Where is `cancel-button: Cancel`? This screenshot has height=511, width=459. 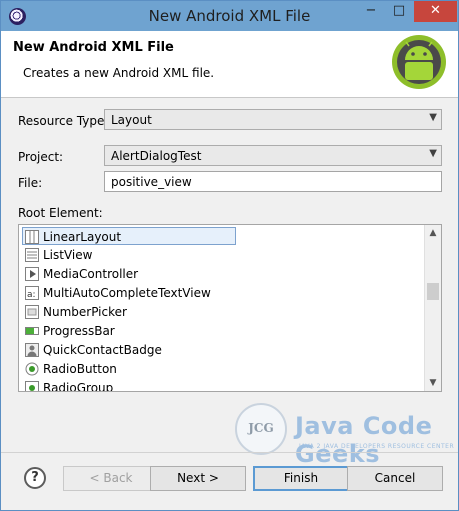 cancel-button: Cancel is located at coordinates (395, 478).